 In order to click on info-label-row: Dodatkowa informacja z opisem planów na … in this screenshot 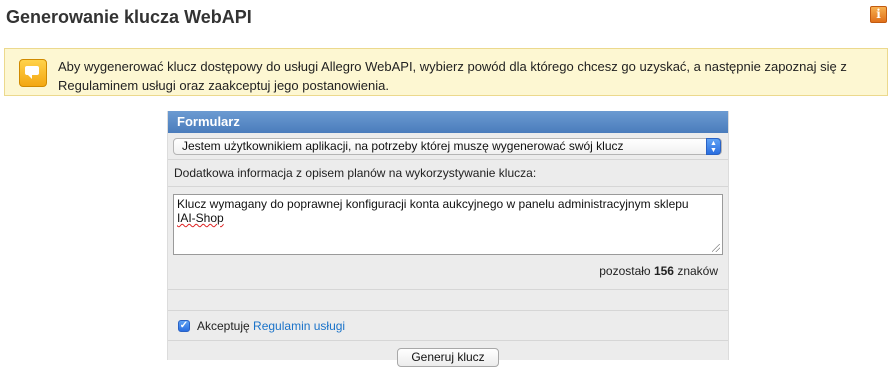, I will do `click(448, 173)`.